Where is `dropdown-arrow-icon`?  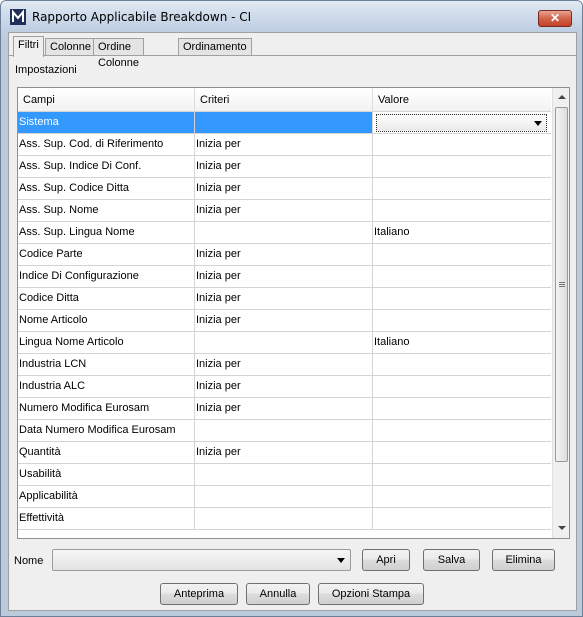
dropdown-arrow-icon is located at coordinates (341, 560).